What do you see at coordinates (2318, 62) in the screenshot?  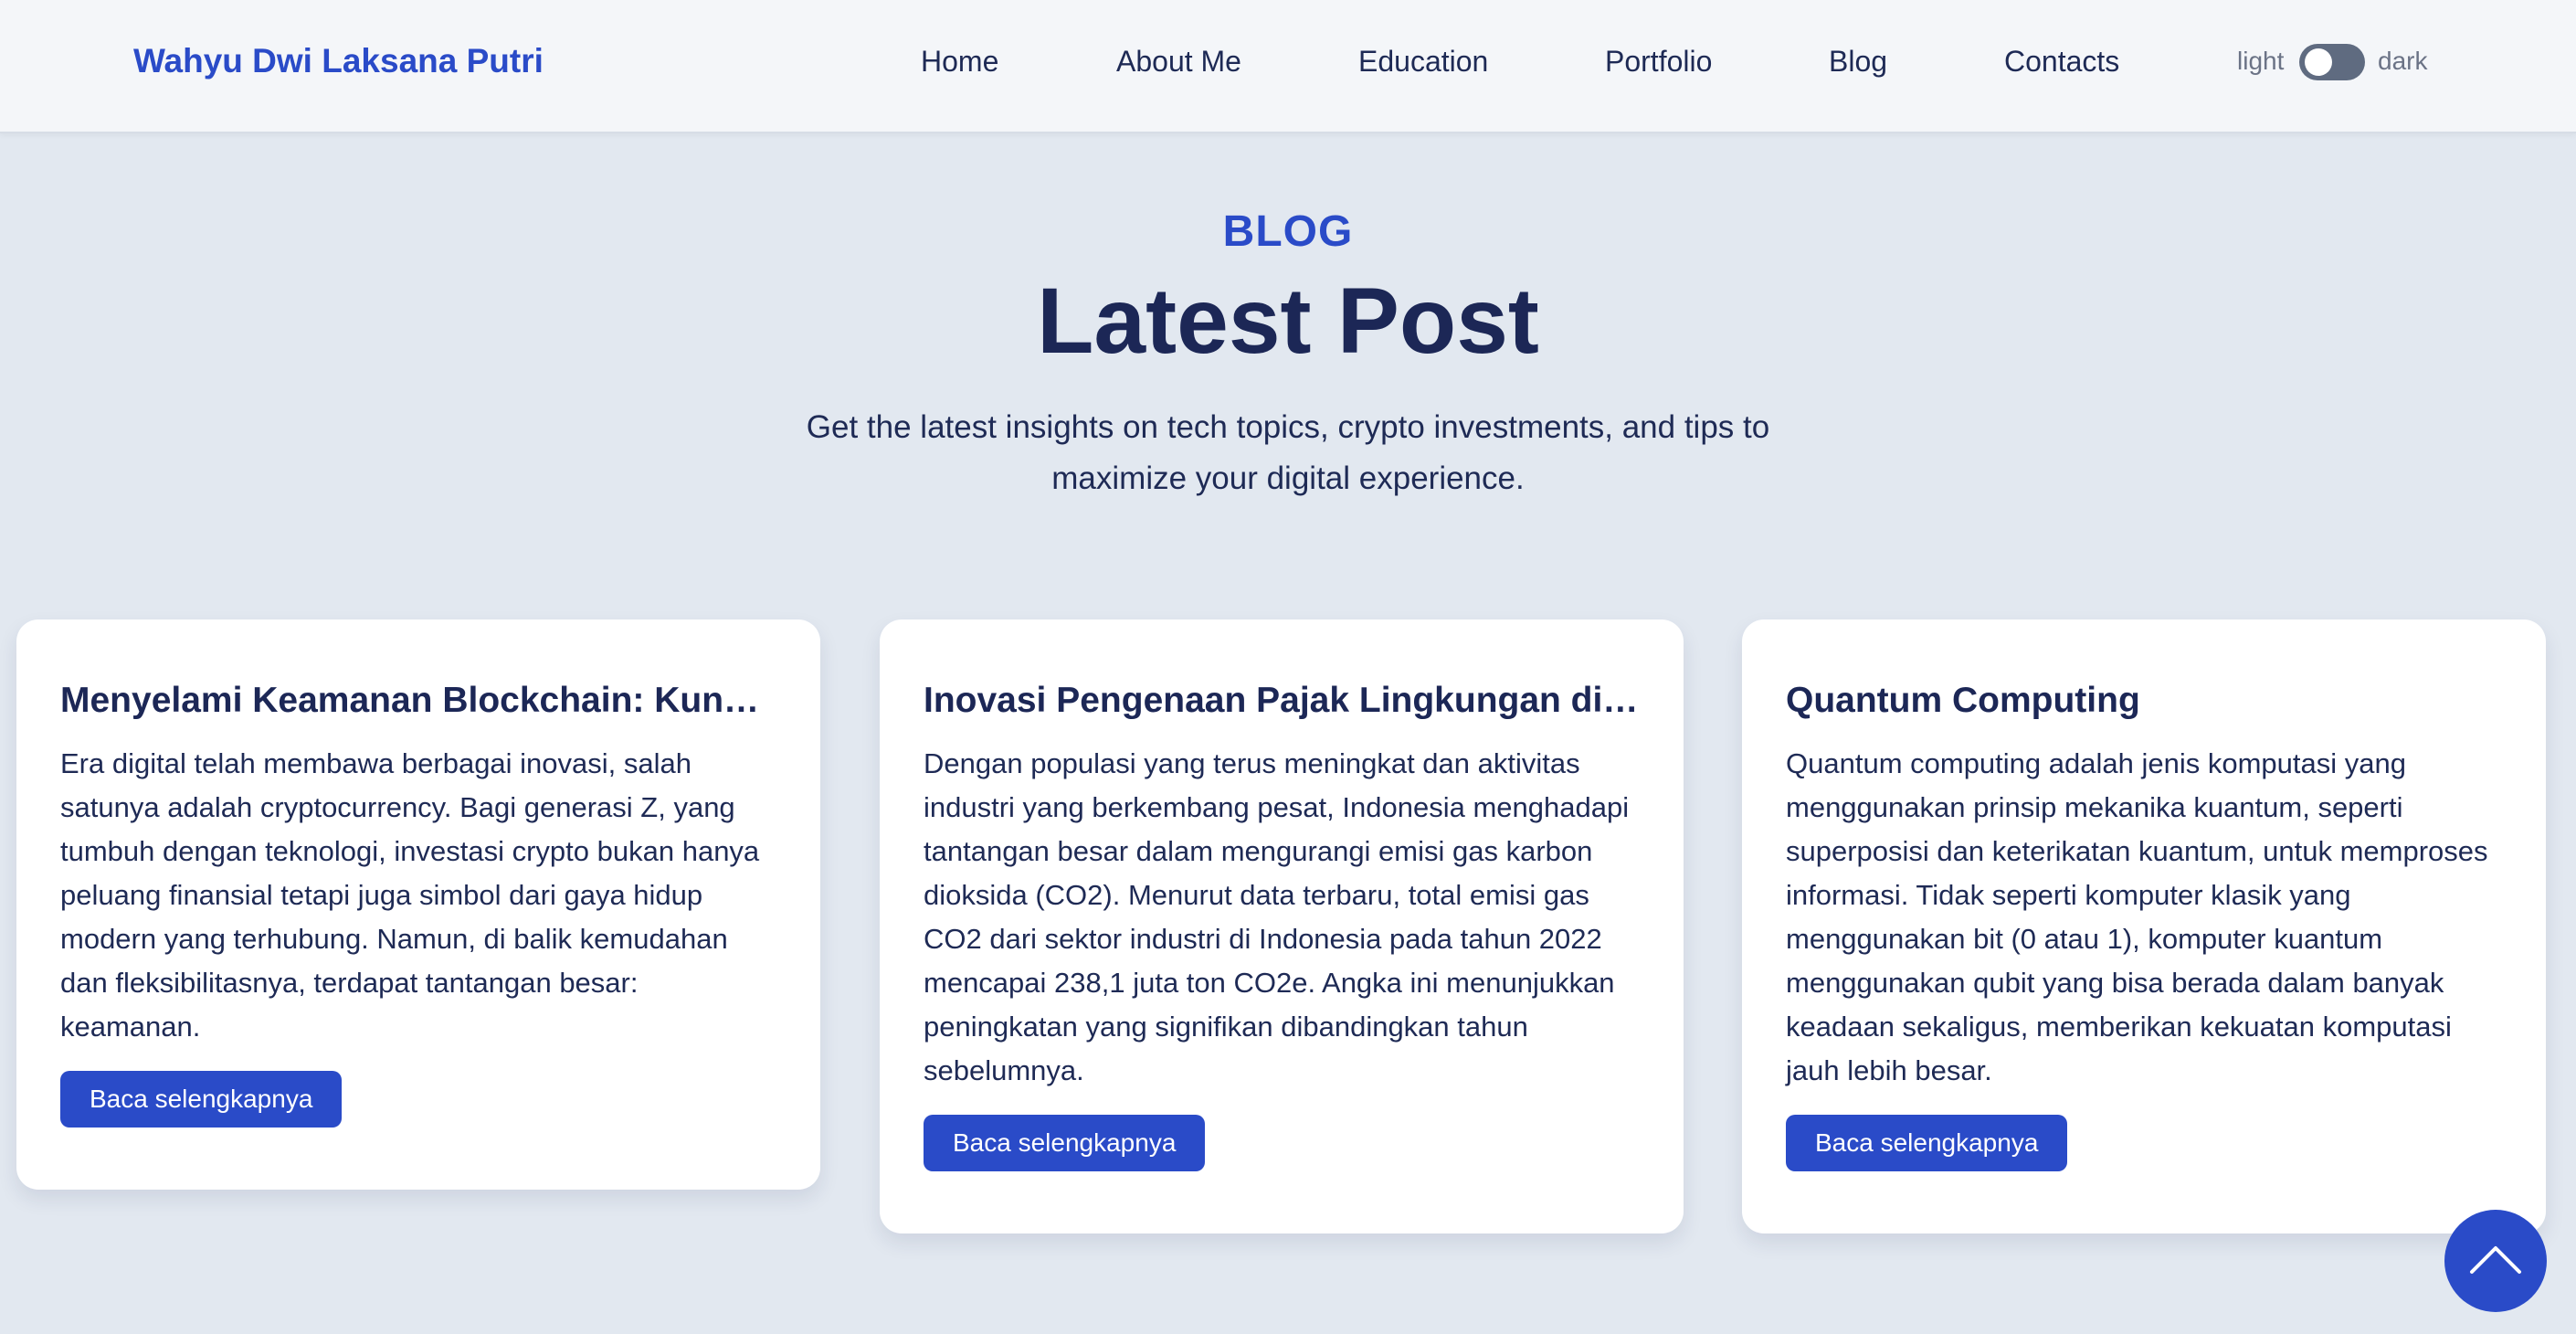 I see `toggle-knob` at bounding box center [2318, 62].